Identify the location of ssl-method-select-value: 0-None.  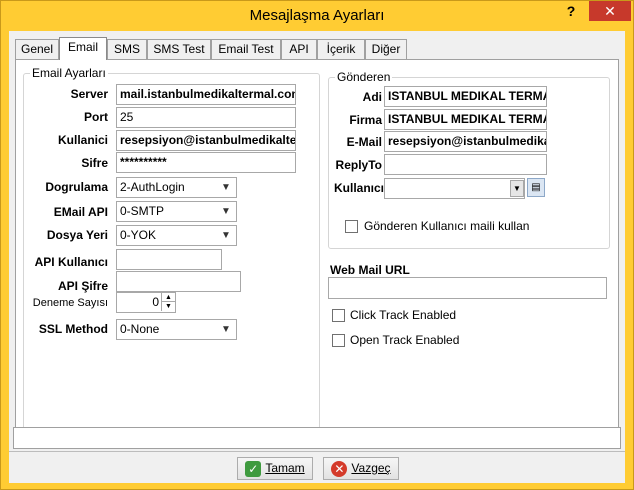
(140, 329).